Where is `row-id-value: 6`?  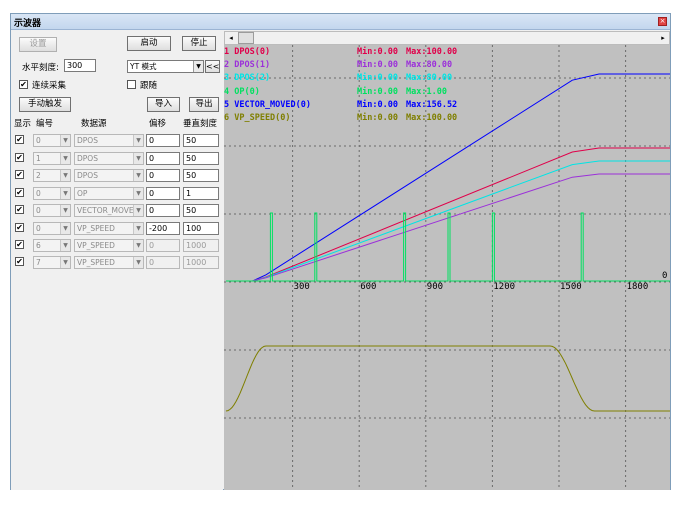 row-id-value: 6 is located at coordinates (38, 245).